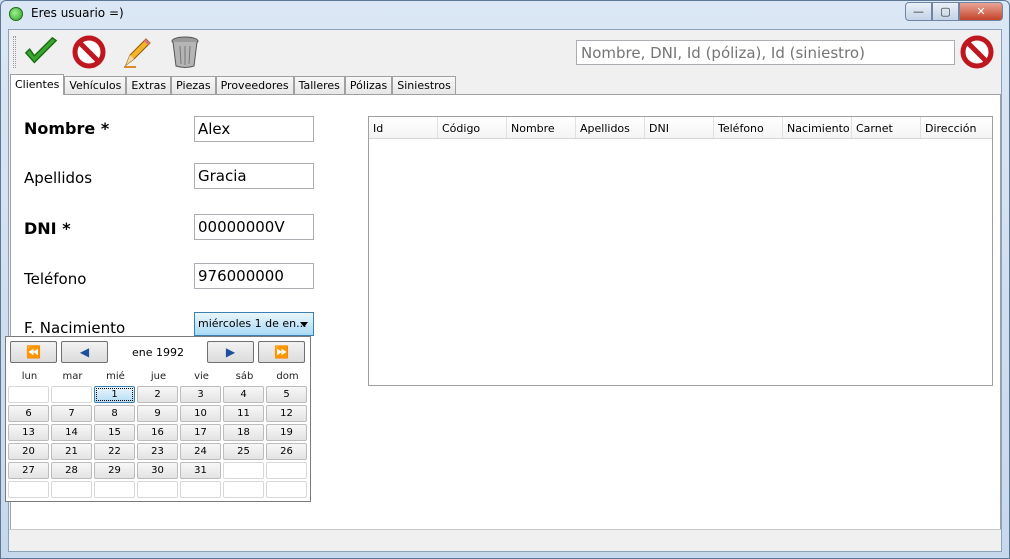 Image resolution: width=1010 pixels, height=559 pixels. I want to click on weekday-label: mié, so click(115, 376).